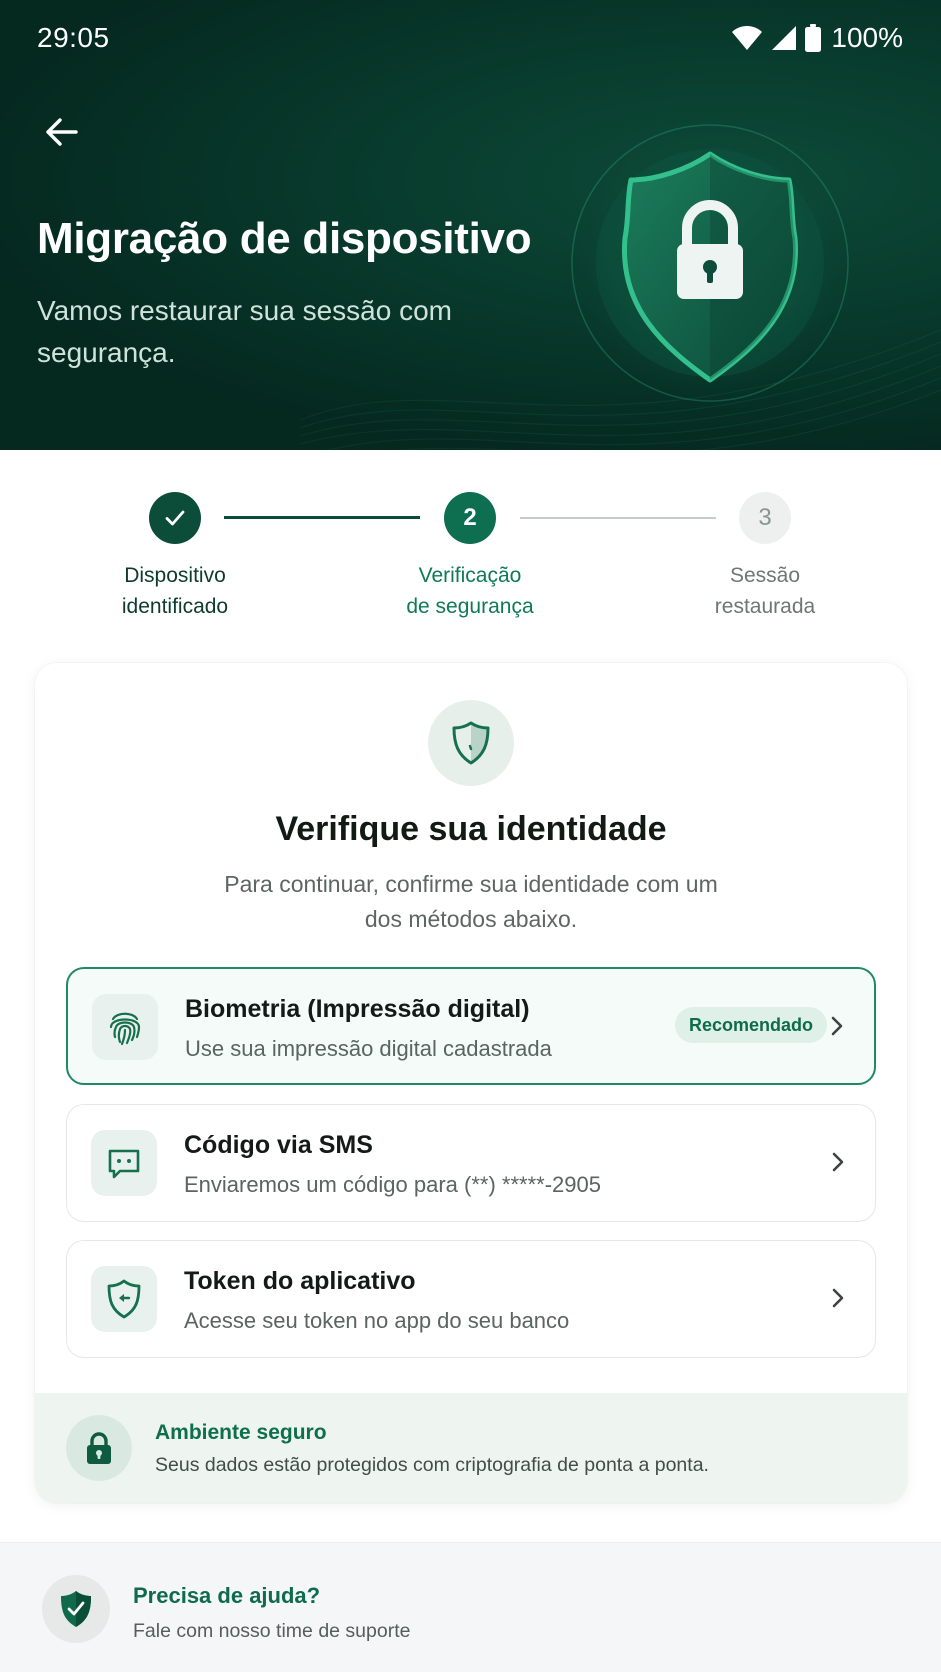 The width and height of the screenshot is (941, 1672). Describe the element at coordinates (227, 1595) in the screenshot. I see `help-title: Precisa de ajuda?` at that location.